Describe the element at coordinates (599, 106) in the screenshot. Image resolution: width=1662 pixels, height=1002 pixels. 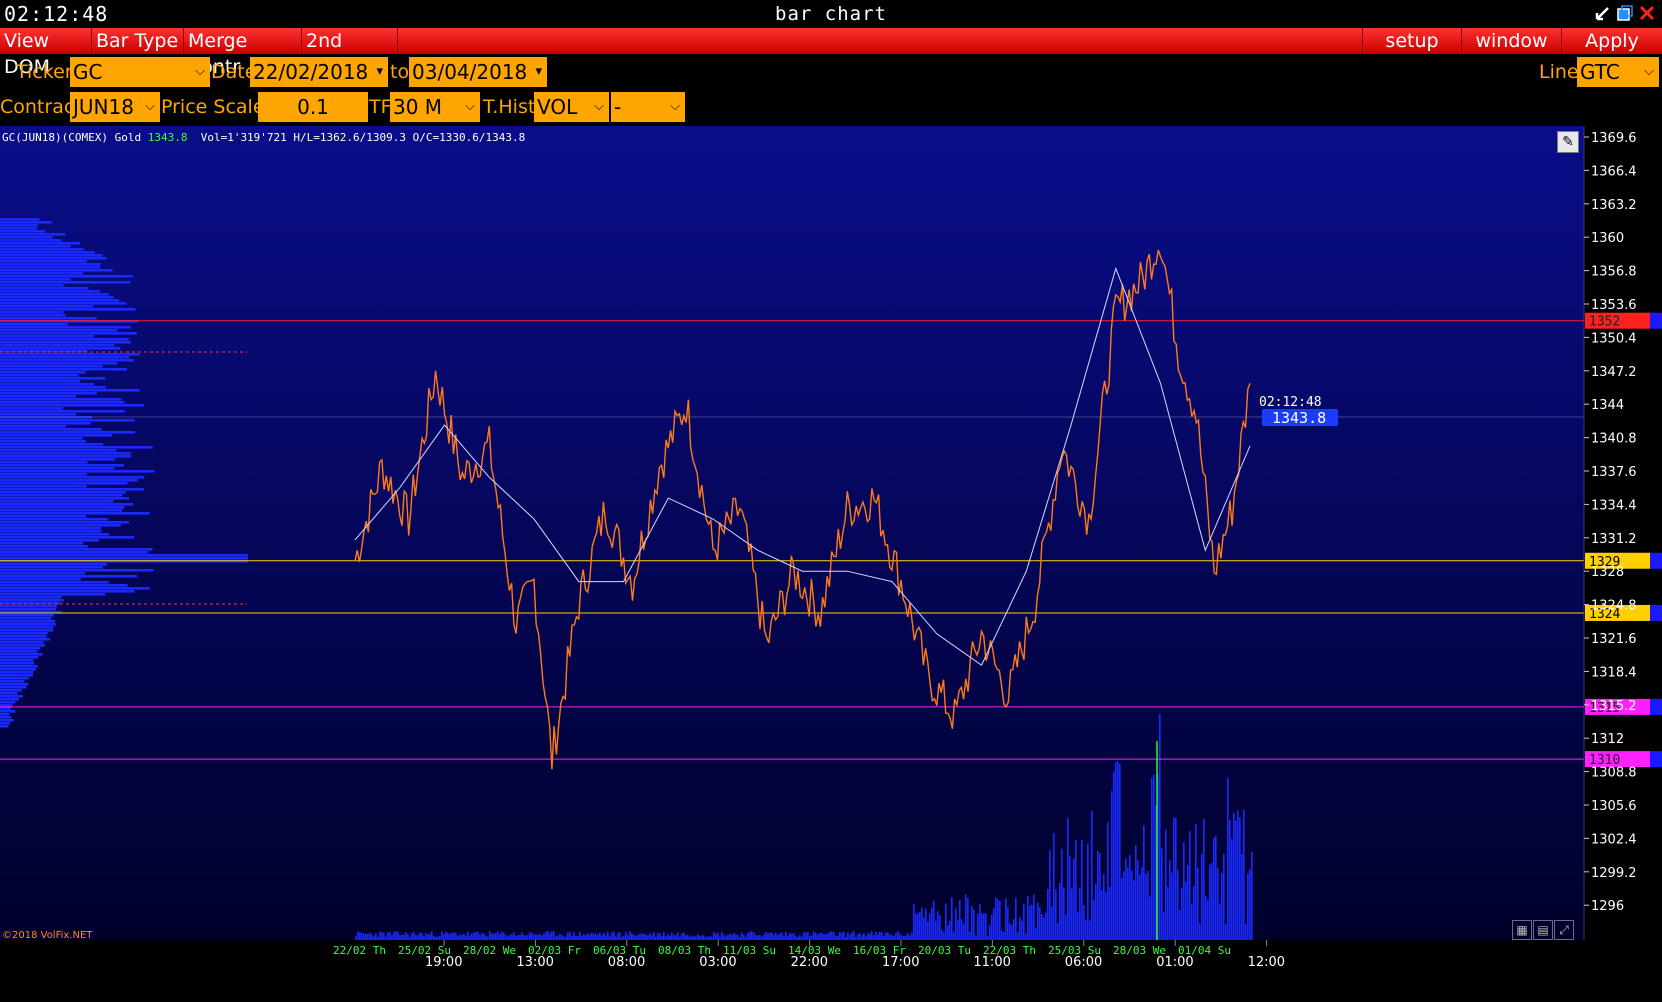
I see `chevron-down-icon: ⌵` at that location.